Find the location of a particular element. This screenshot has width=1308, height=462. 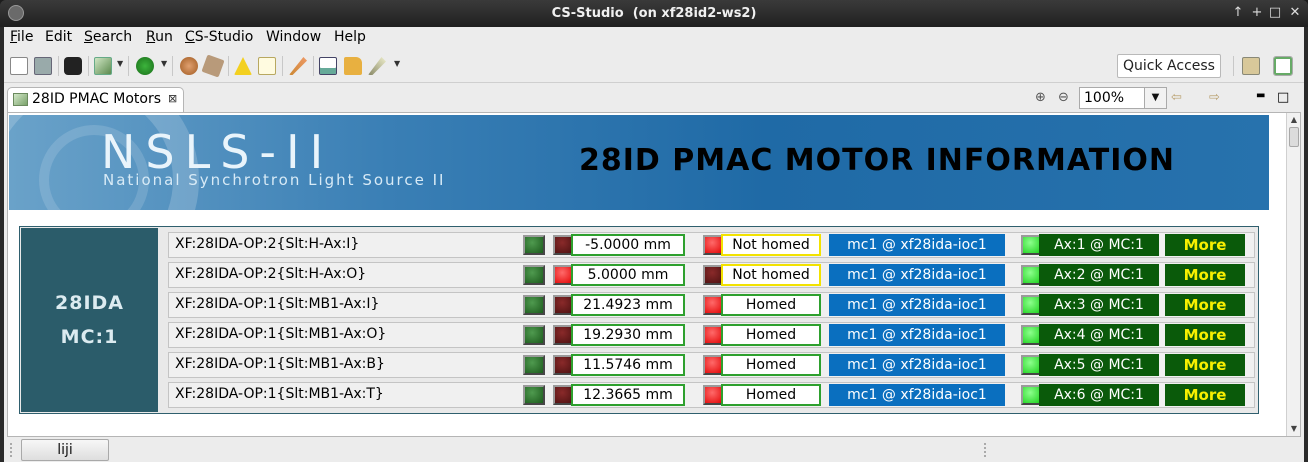

people-icon is located at coordinates (189, 66).